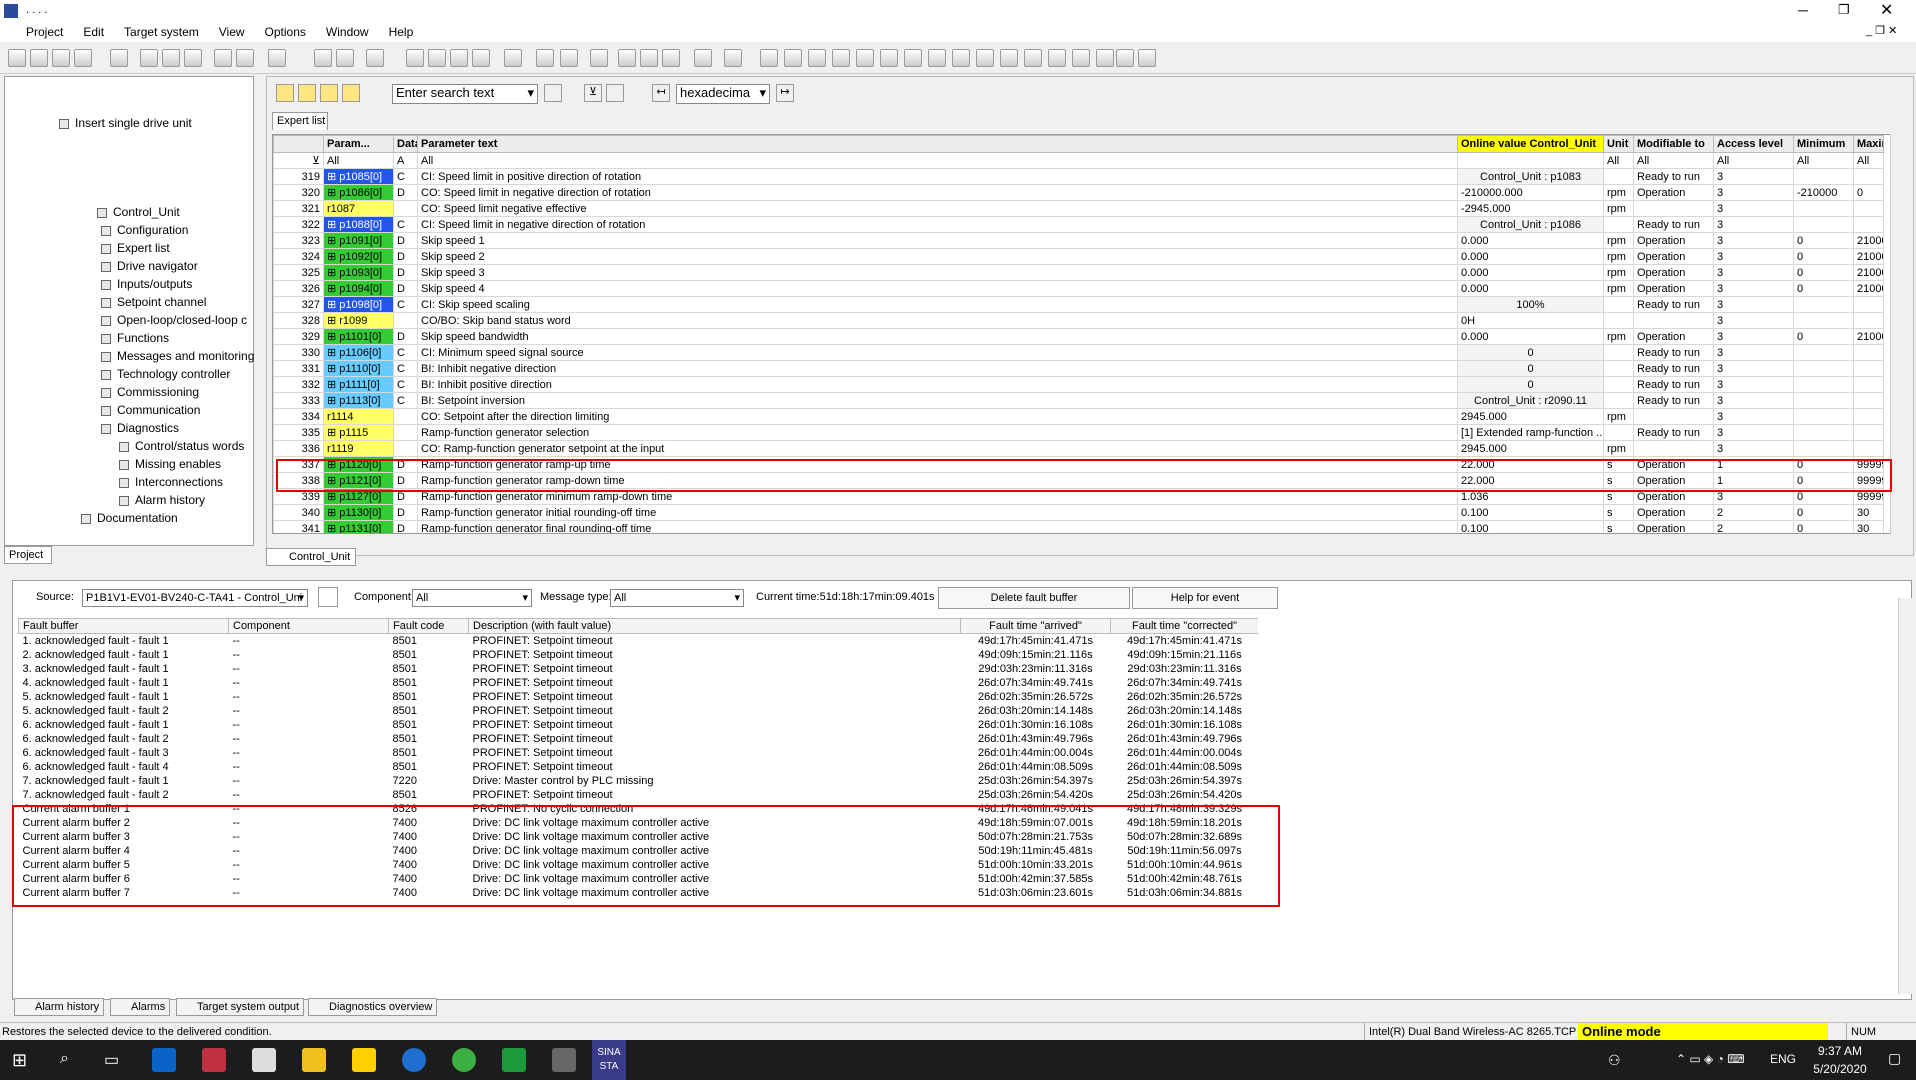 This screenshot has width=1916, height=1080. I want to click on binoculars-icon, so click(553, 93).